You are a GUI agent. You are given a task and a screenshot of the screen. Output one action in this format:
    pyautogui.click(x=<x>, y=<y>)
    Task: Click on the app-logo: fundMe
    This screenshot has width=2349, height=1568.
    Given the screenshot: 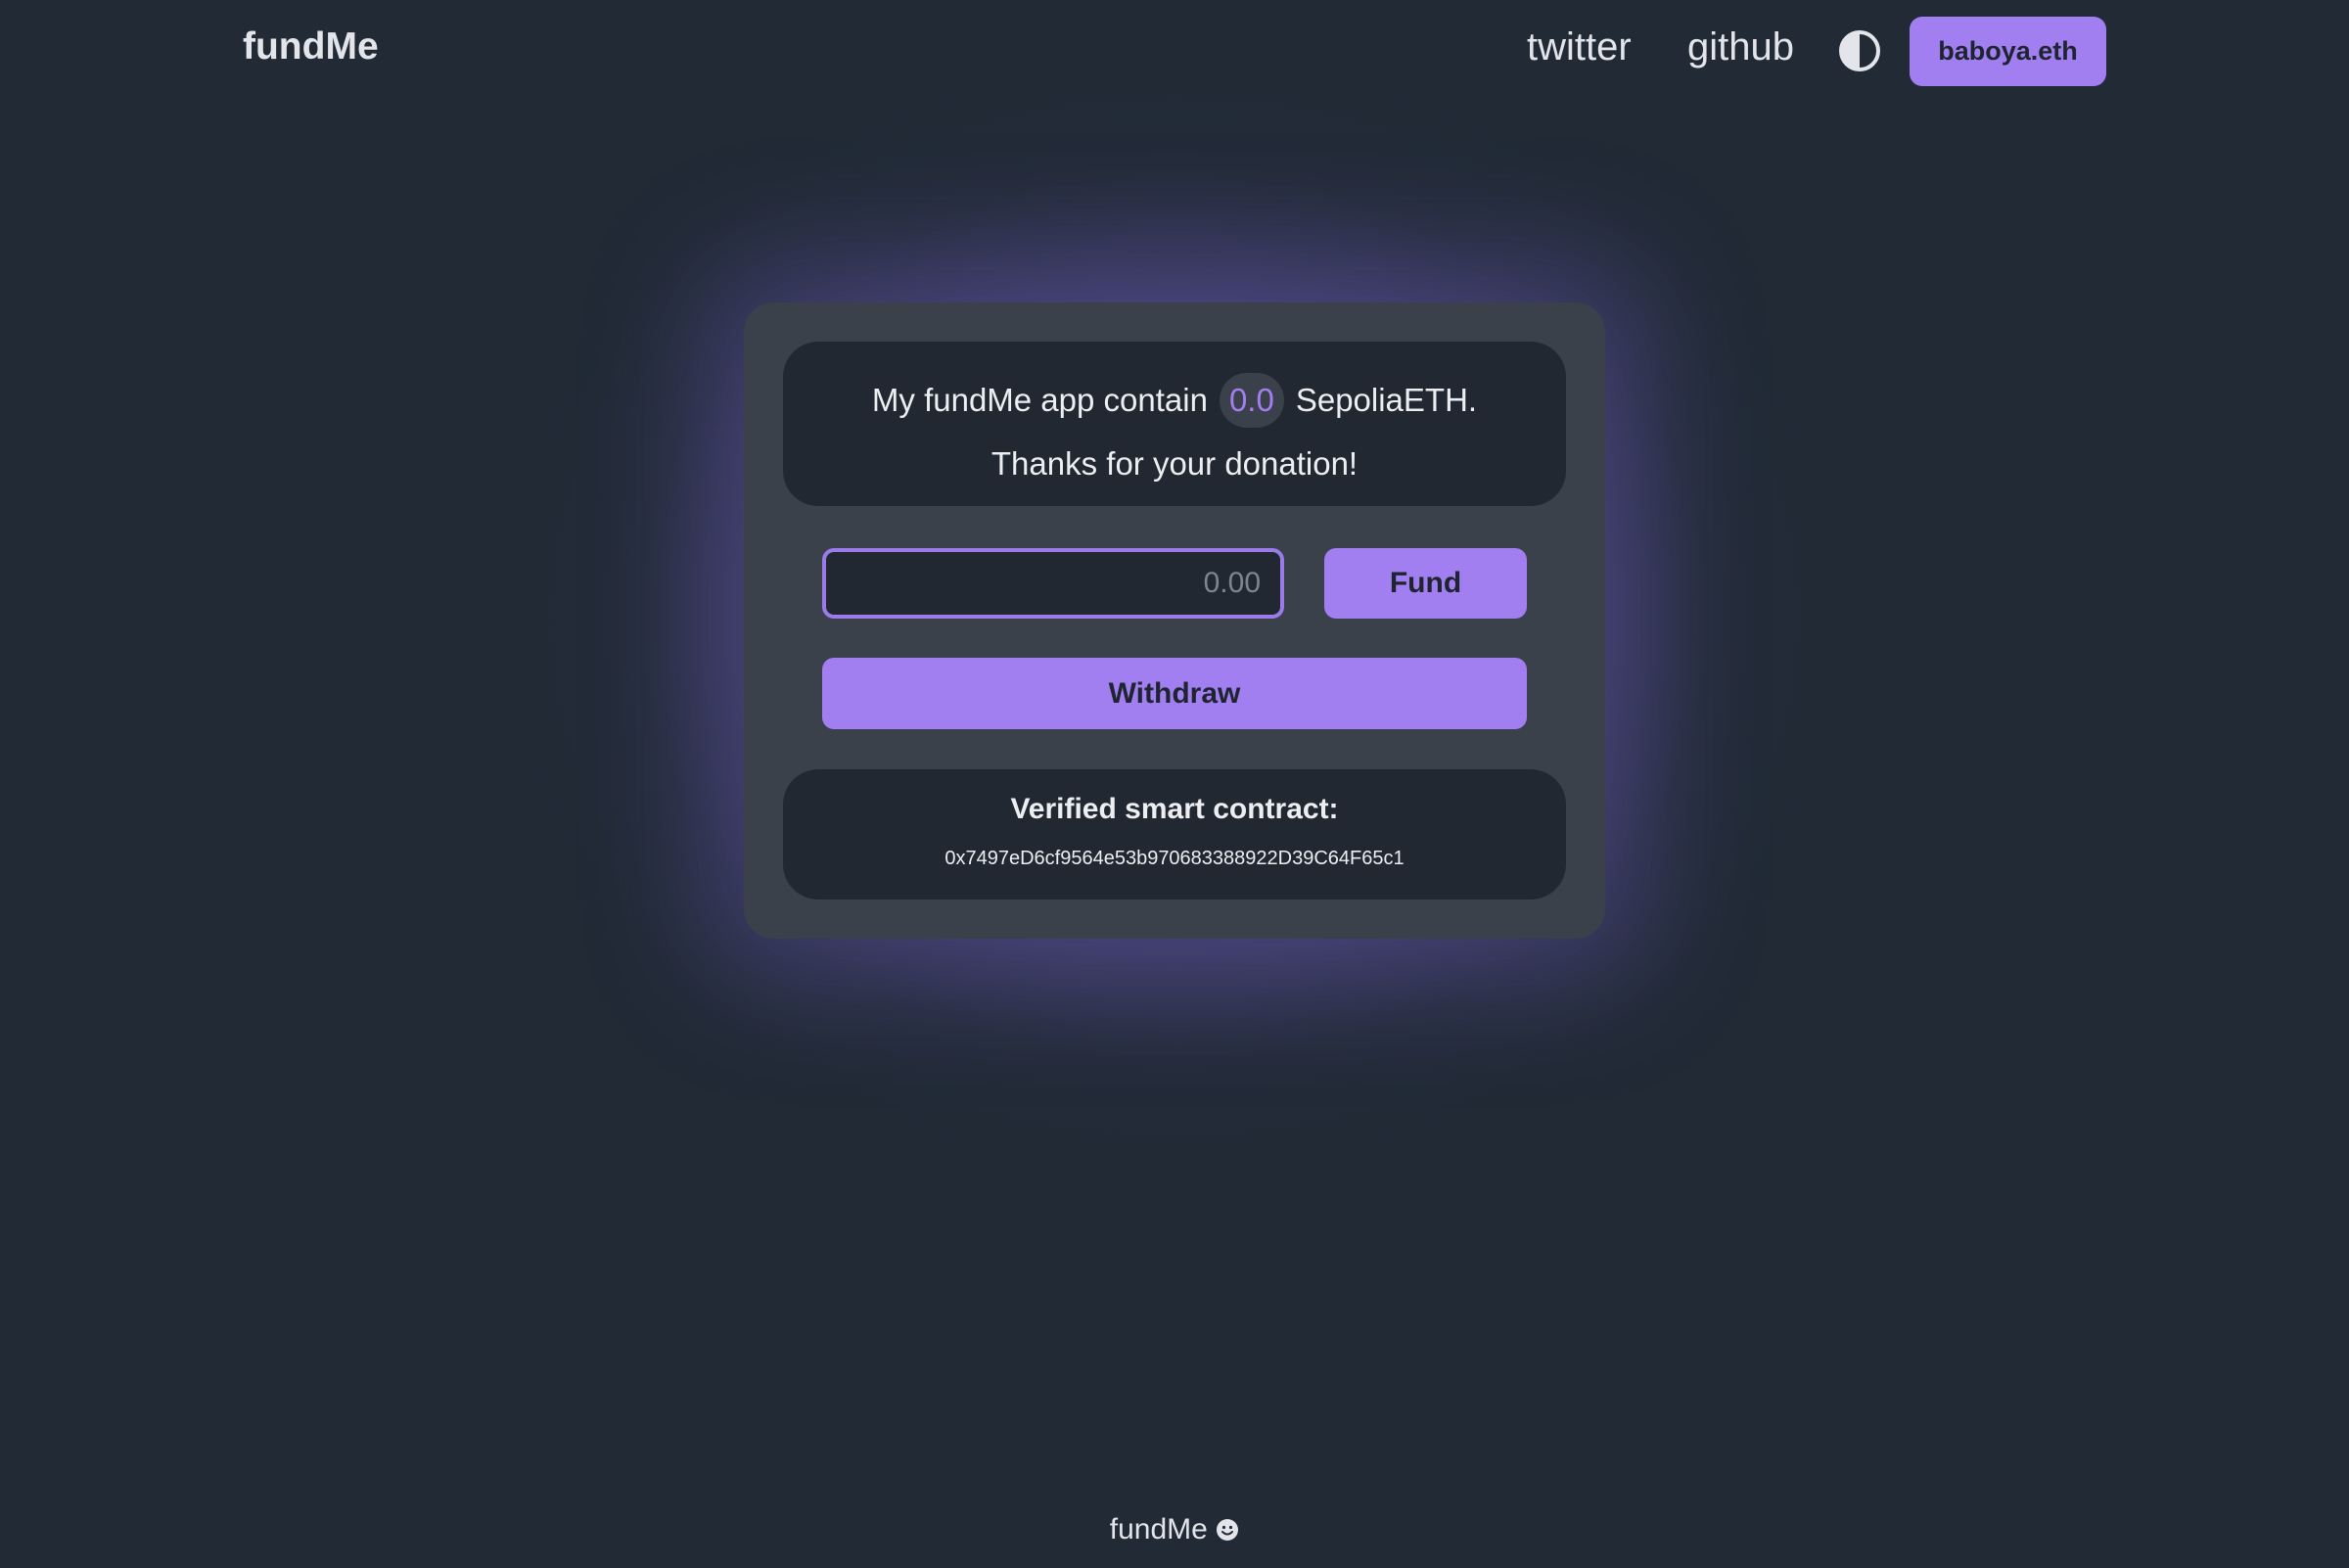 What is the action you would take?
    pyautogui.click(x=311, y=47)
    